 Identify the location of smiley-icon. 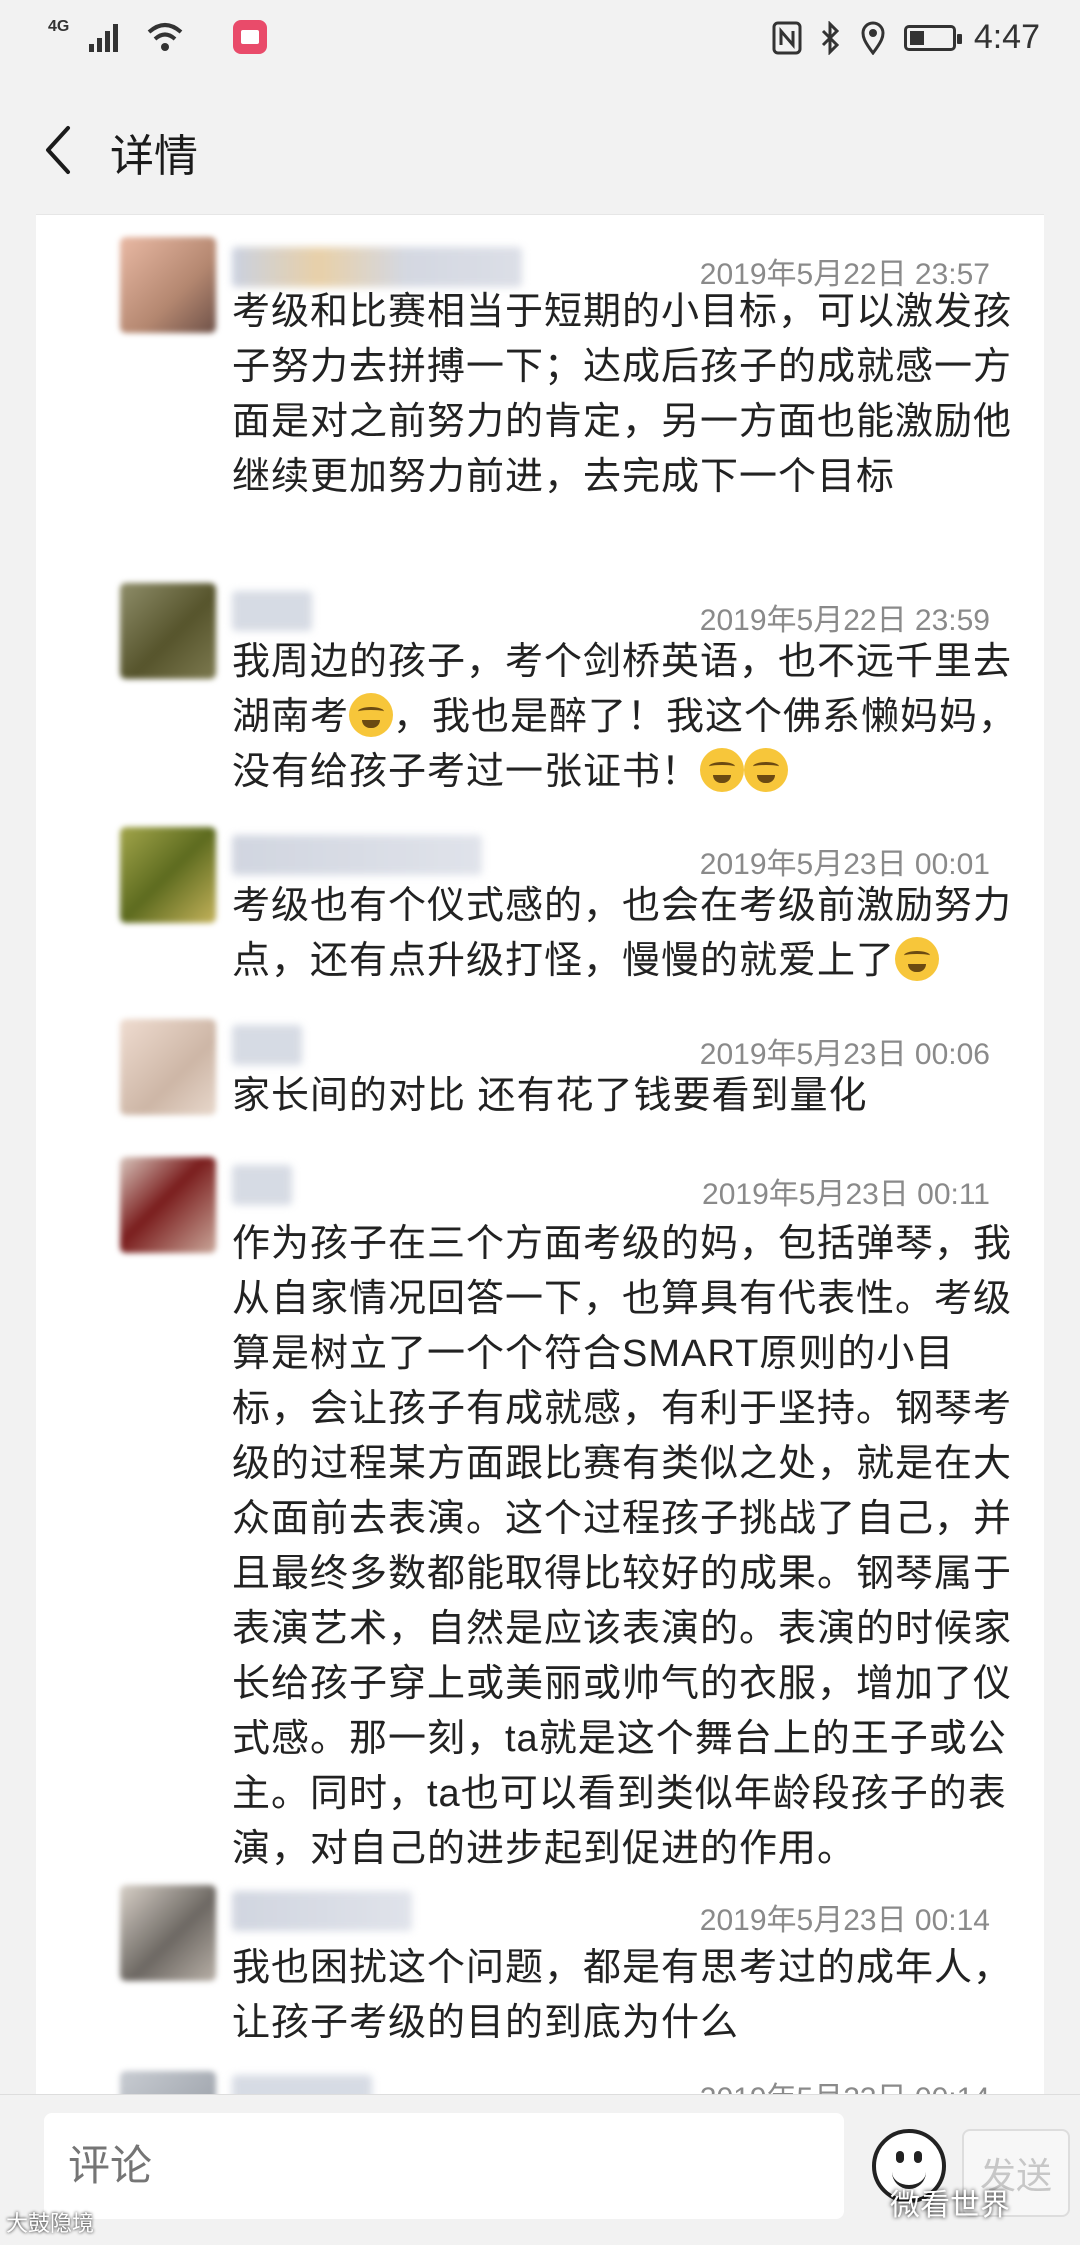
(900, 2157).